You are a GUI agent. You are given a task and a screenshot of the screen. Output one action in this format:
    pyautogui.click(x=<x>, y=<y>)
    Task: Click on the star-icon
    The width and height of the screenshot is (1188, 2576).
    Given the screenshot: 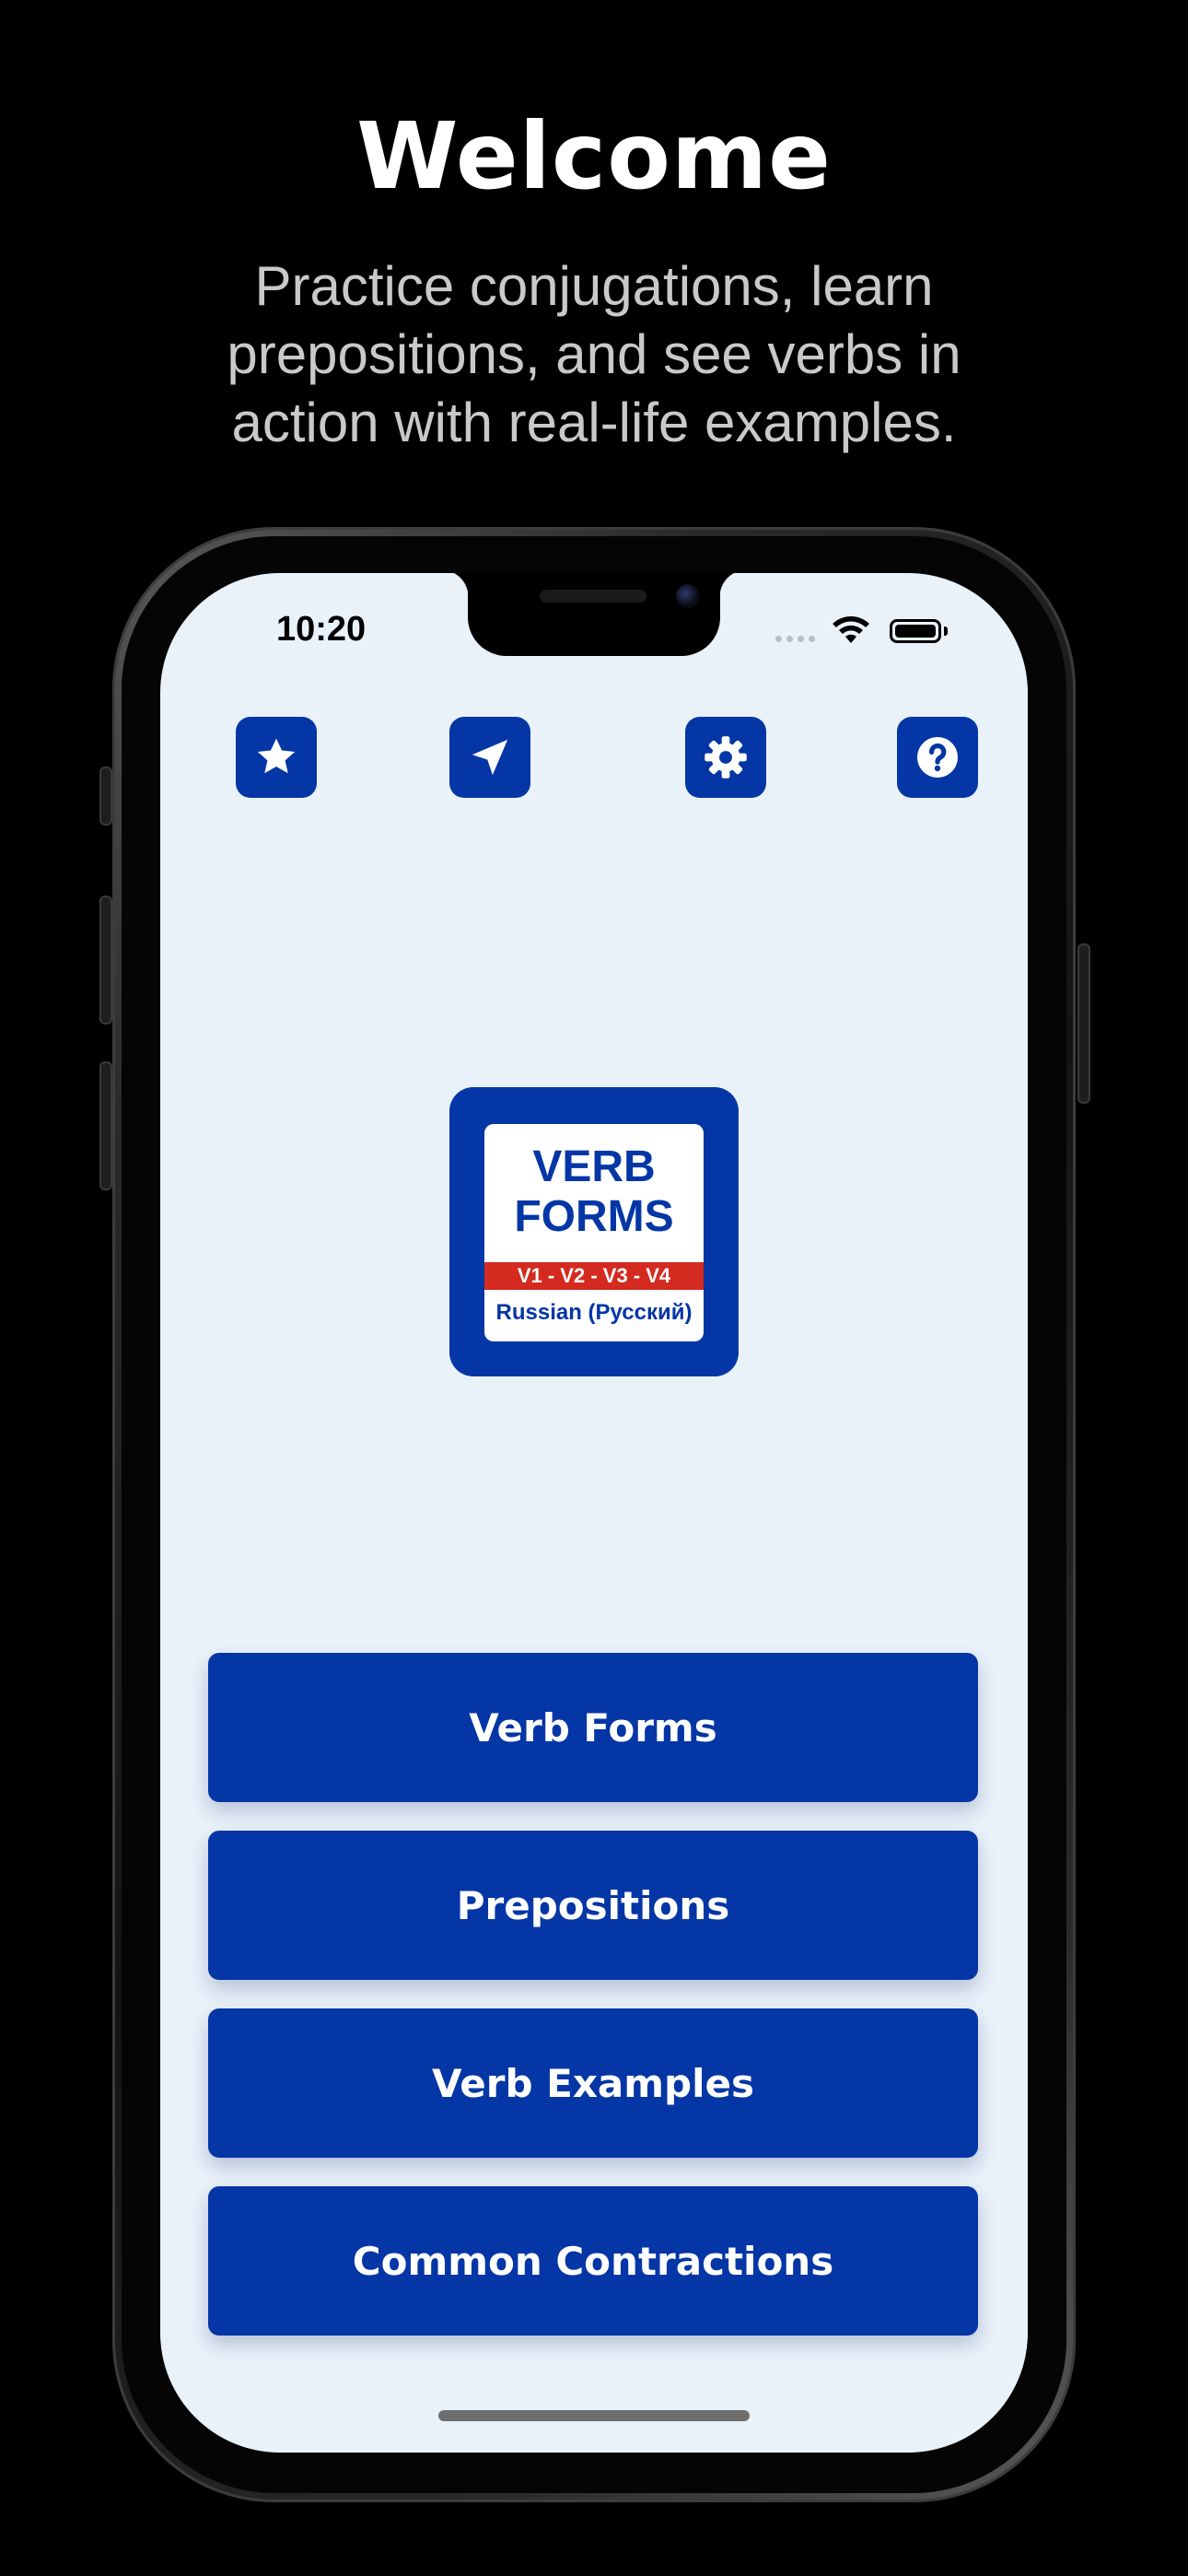 What is the action you would take?
    pyautogui.click(x=276, y=756)
    